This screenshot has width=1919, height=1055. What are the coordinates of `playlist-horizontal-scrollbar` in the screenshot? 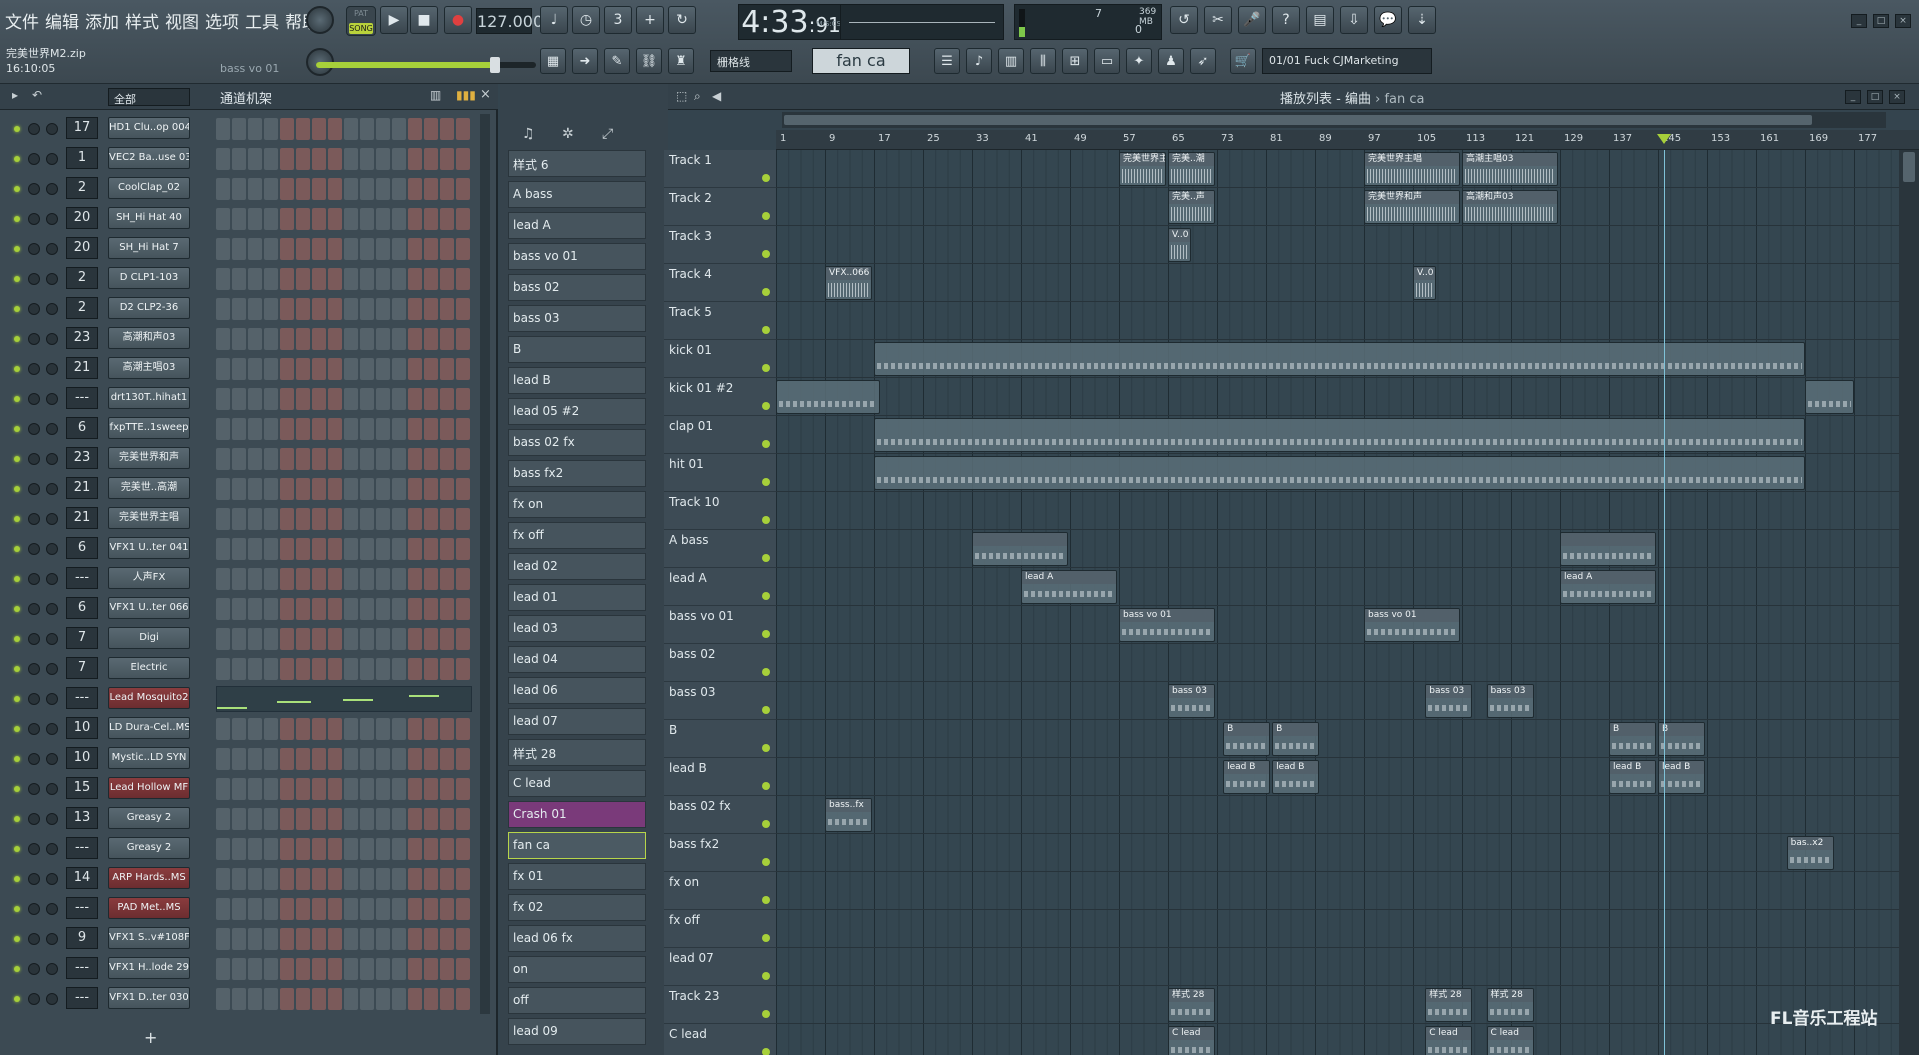 It's located at (1334, 120).